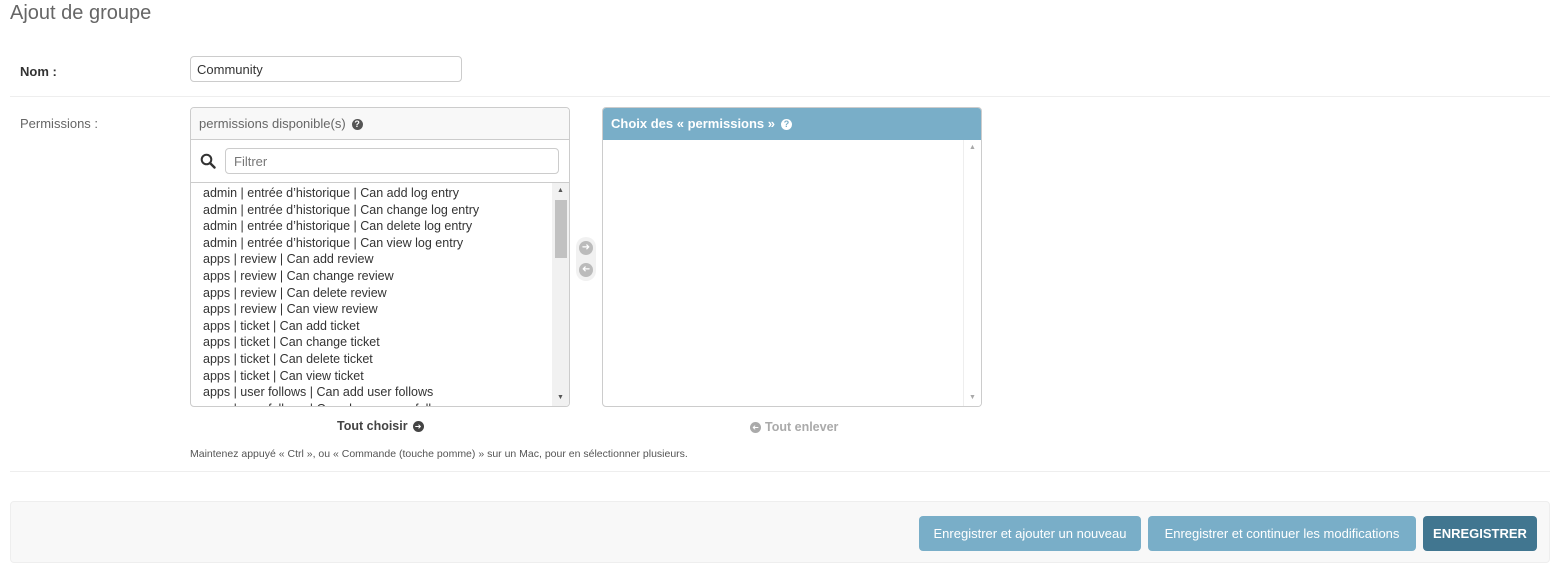 The image size is (1560, 578). I want to click on name-input, so click(326, 69).